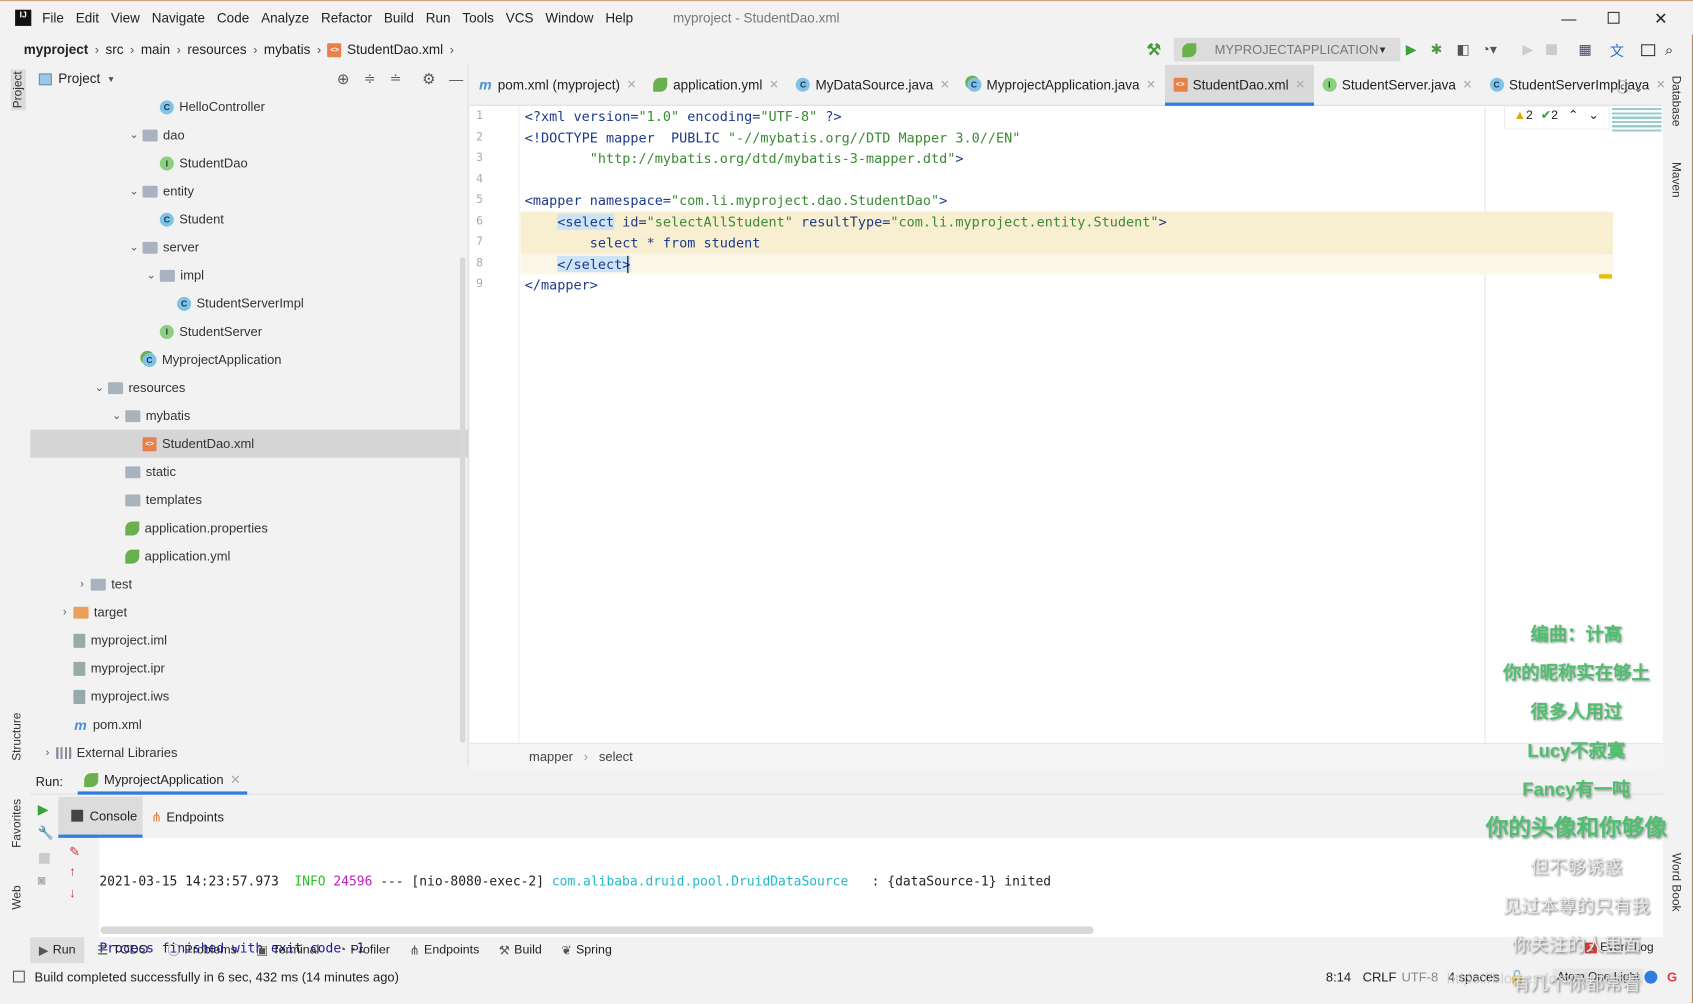 The width and height of the screenshot is (1693, 1004). I want to click on web-tool-button: Web, so click(17, 897).